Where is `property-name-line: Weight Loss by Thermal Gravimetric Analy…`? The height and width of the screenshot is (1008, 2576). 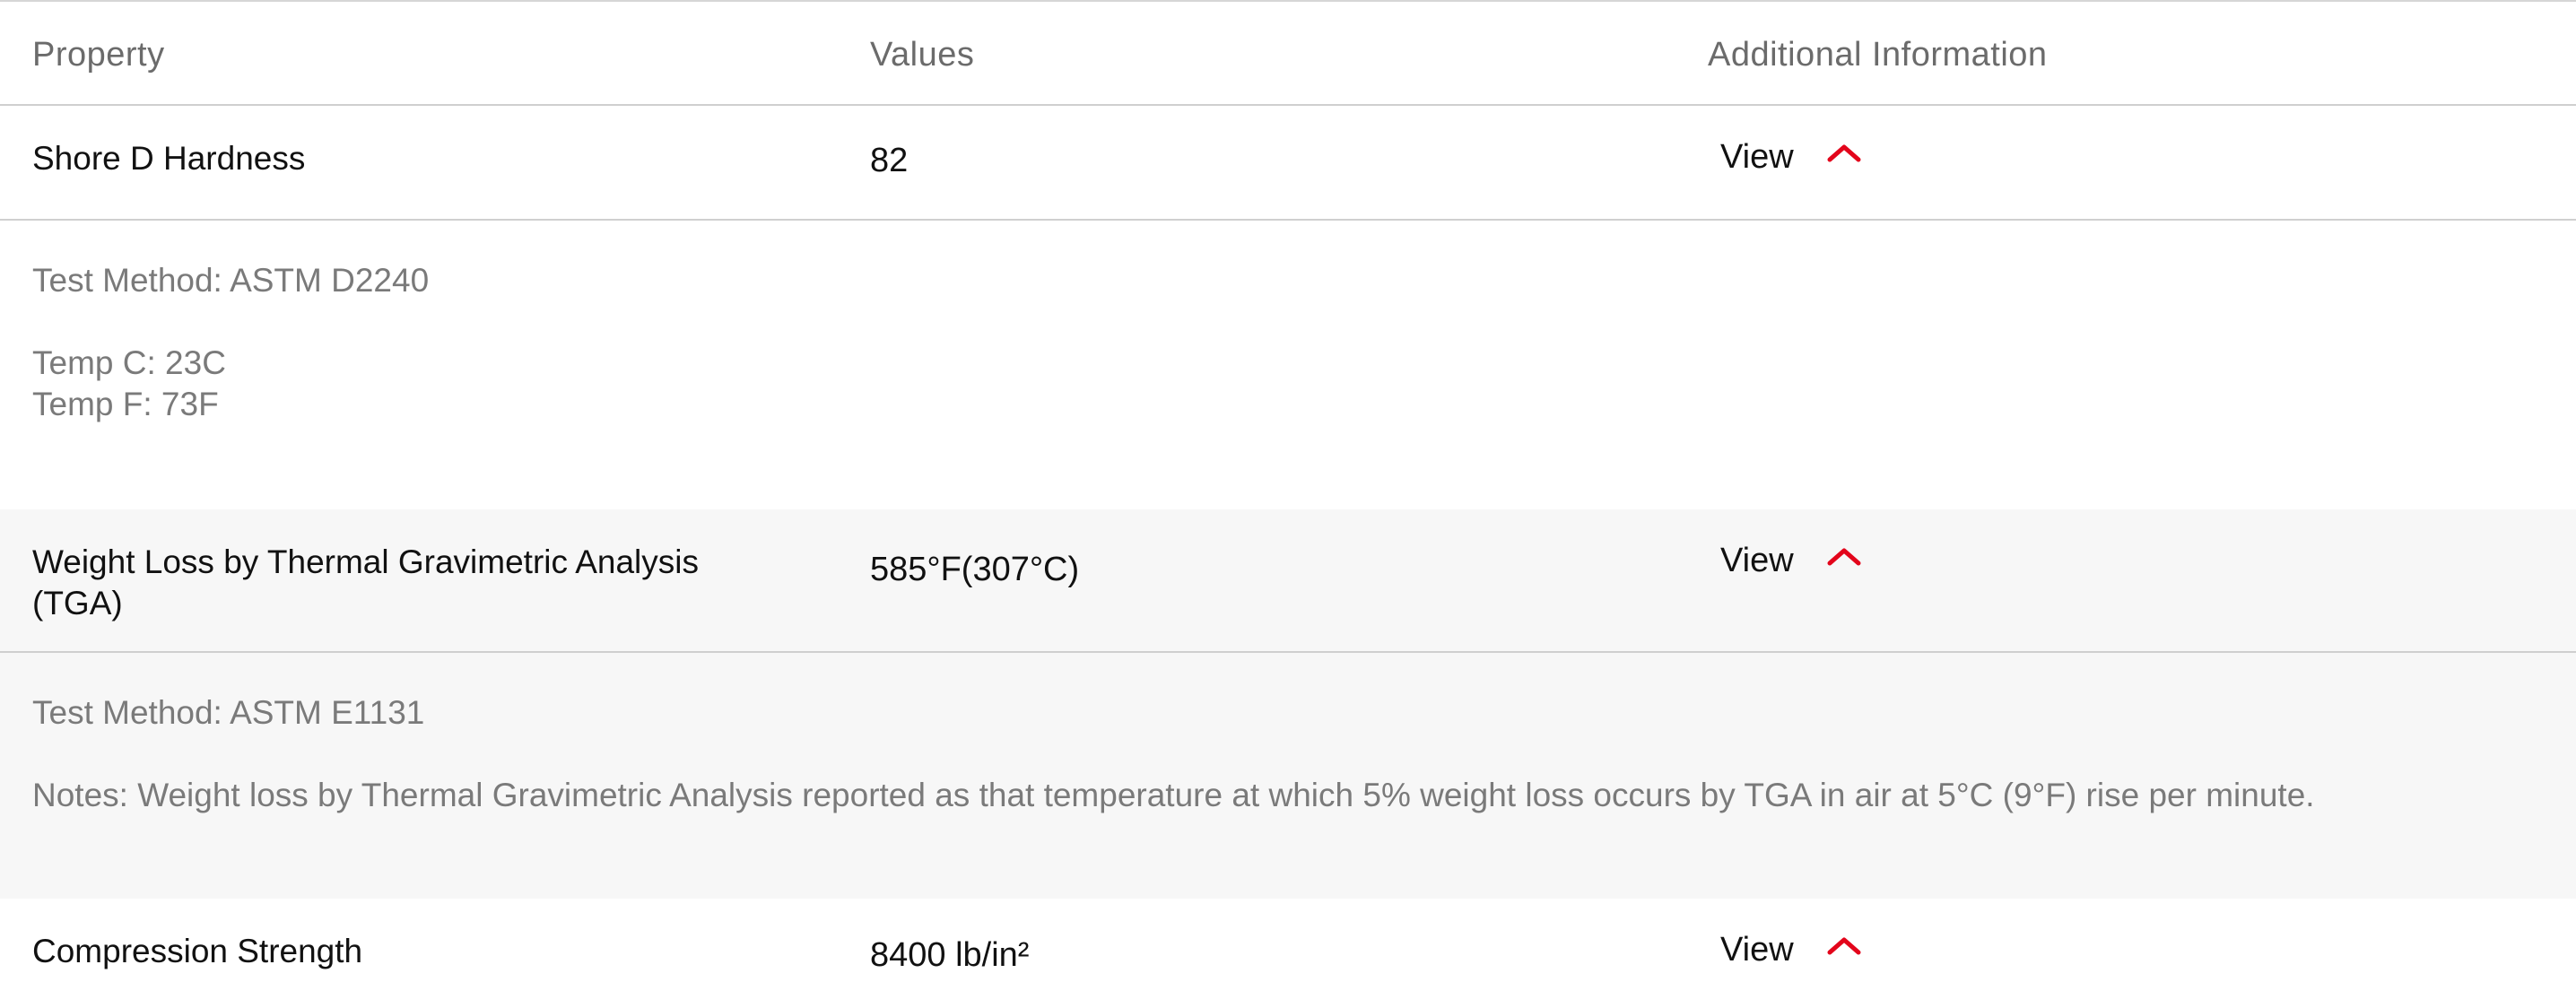
property-name-line: Weight Loss by Thermal Gravimetric Analy… is located at coordinates (365, 561).